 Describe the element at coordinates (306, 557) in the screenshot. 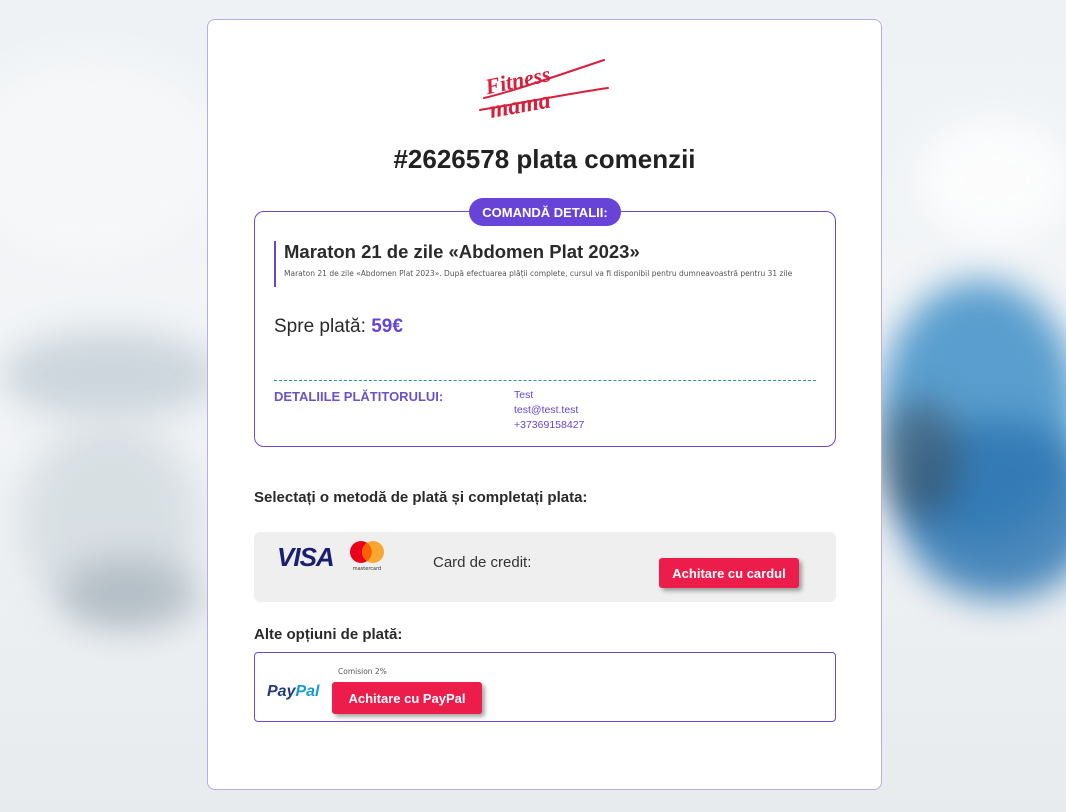

I see `visa-icon: VISA` at that location.